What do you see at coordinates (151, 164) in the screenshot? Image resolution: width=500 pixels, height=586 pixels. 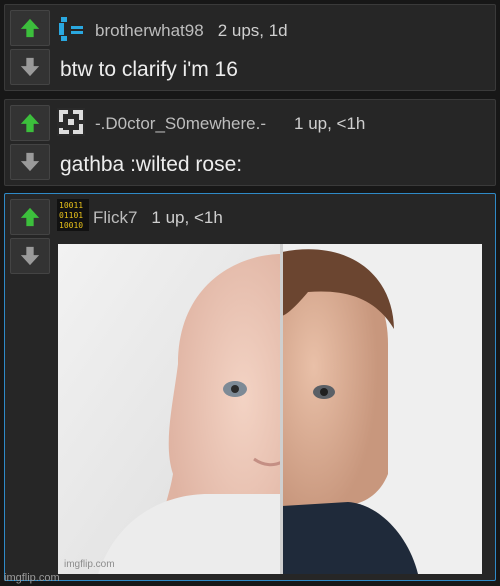 I see `comment-text: gathba :wilted rose:` at bounding box center [151, 164].